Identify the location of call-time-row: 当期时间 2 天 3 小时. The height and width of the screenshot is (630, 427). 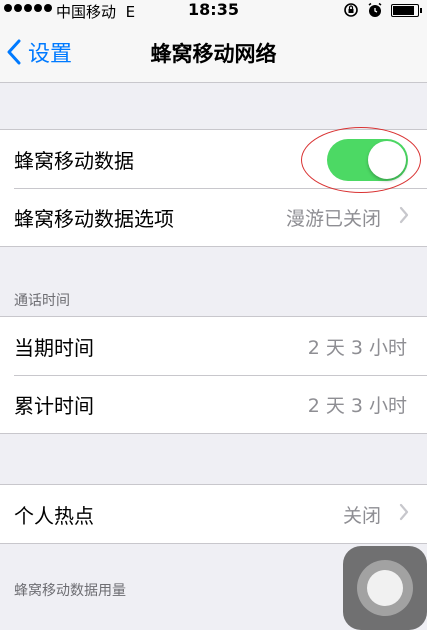
(213, 346).